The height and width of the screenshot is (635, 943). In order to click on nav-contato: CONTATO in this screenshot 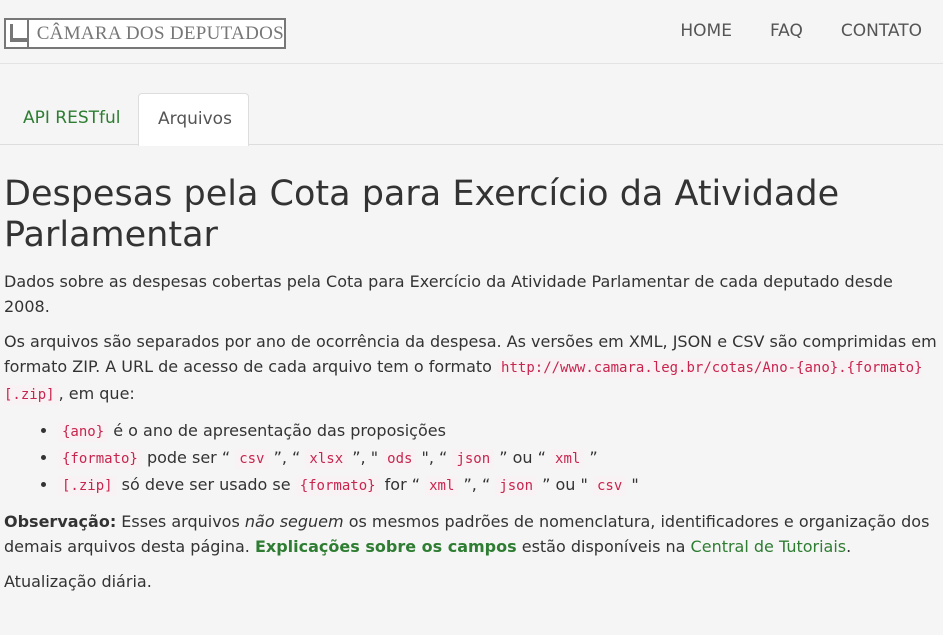, I will do `click(881, 31)`.